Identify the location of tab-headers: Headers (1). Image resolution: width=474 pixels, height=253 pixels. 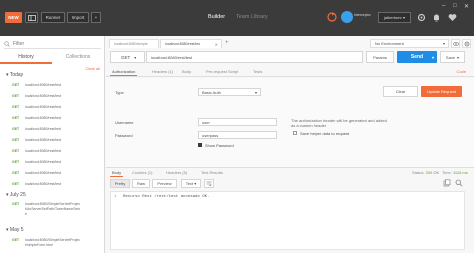
(162, 71).